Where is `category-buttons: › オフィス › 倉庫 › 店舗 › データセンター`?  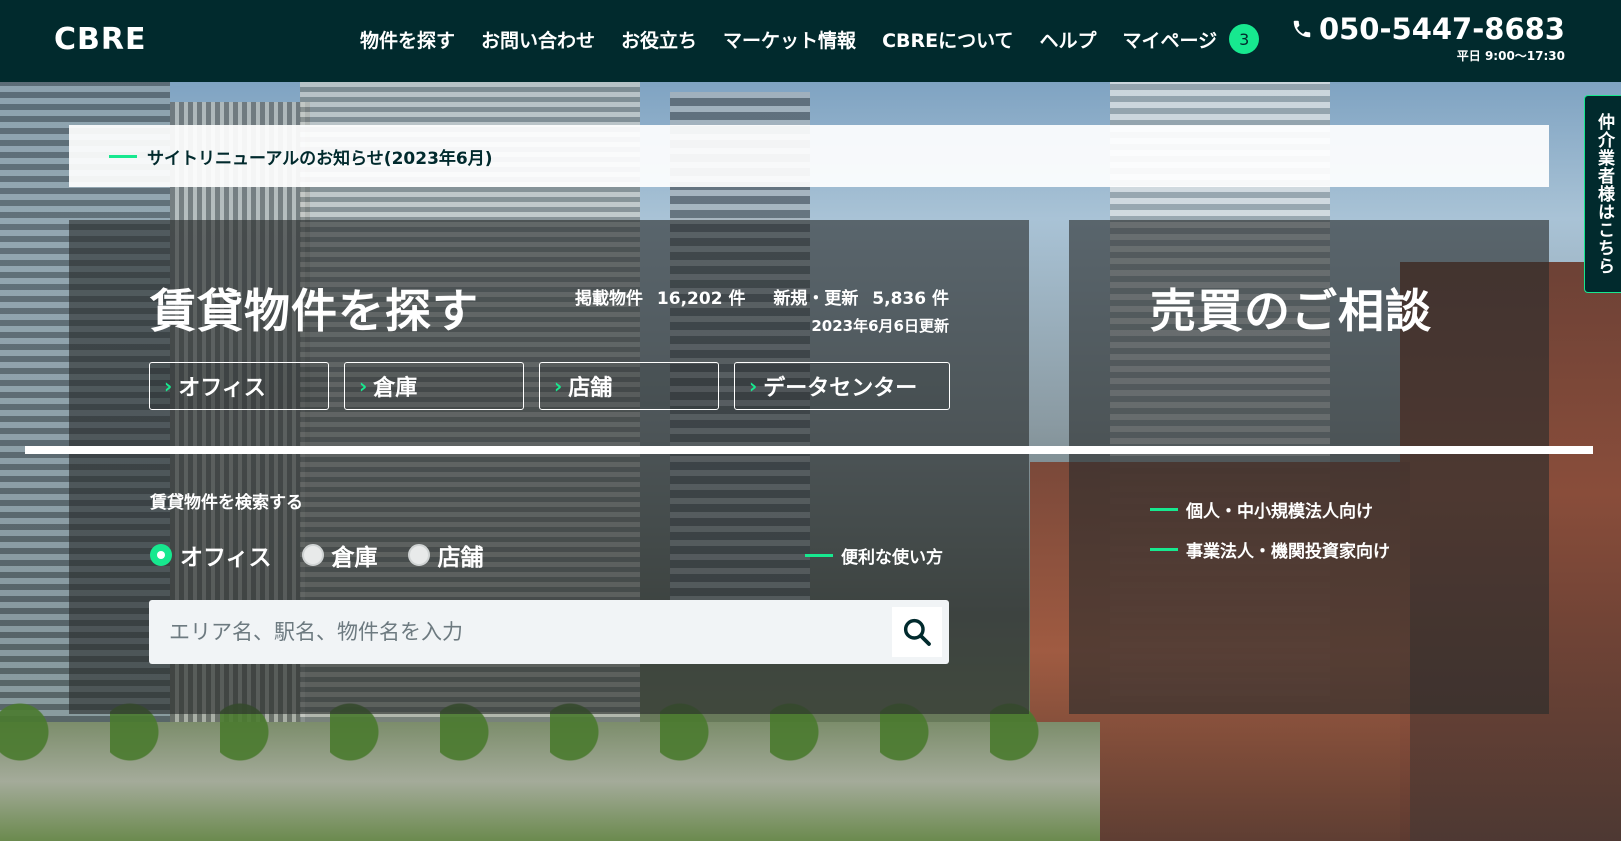 category-buttons: › オフィス › 倉庫 › 店舗 › データセンター is located at coordinates (549, 386).